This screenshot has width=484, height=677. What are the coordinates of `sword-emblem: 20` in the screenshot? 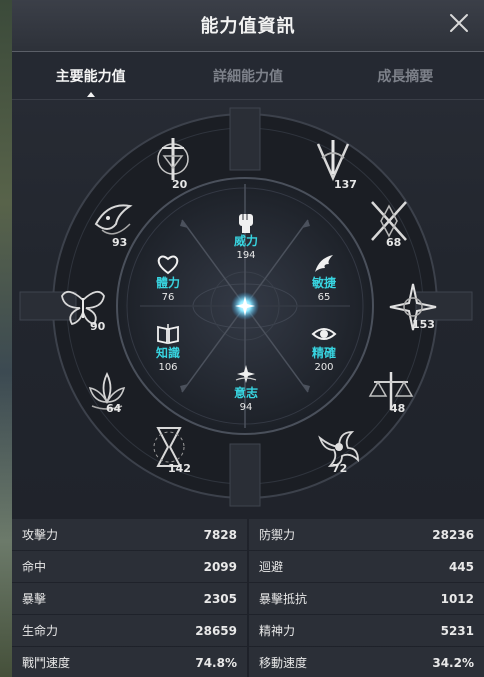 It's located at (175, 165).